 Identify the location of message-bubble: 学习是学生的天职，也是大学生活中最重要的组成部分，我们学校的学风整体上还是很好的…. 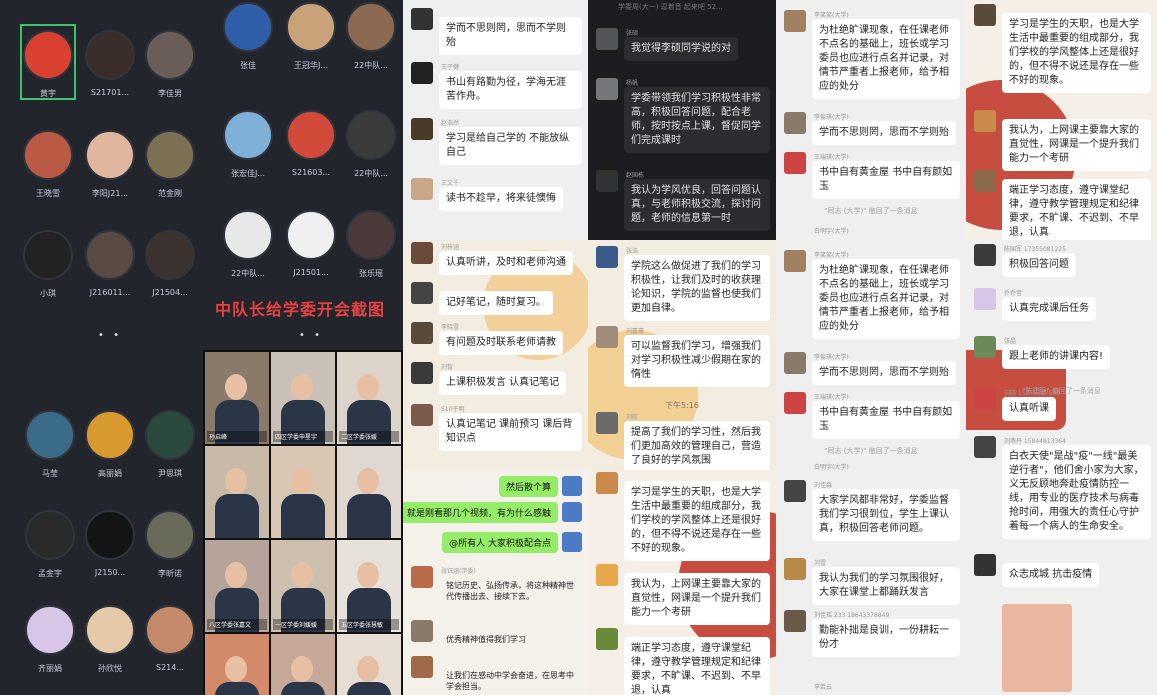
(1076, 53).